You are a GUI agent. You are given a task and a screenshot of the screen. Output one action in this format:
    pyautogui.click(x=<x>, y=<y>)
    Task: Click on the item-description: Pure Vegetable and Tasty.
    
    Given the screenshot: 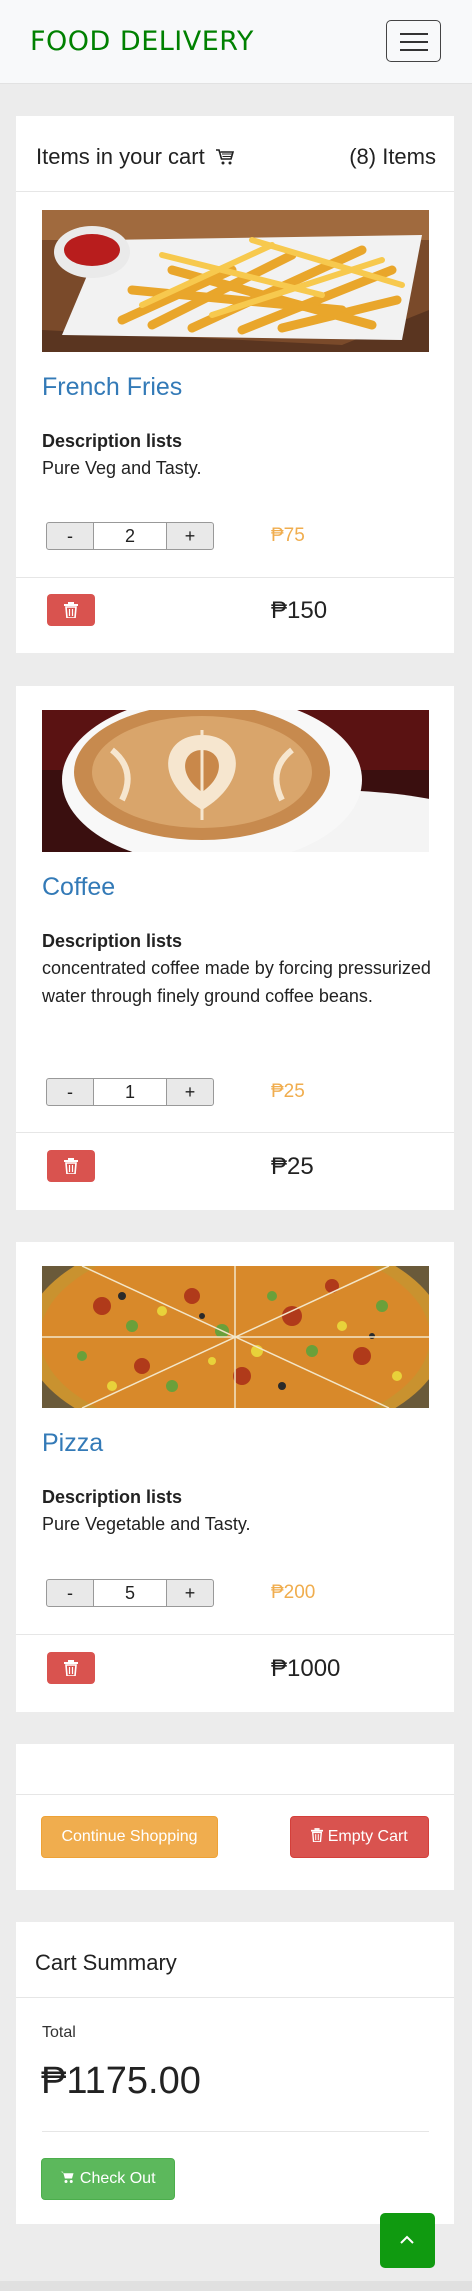 What is the action you would take?
    pyautogui.click(x=146, y=1524)
    